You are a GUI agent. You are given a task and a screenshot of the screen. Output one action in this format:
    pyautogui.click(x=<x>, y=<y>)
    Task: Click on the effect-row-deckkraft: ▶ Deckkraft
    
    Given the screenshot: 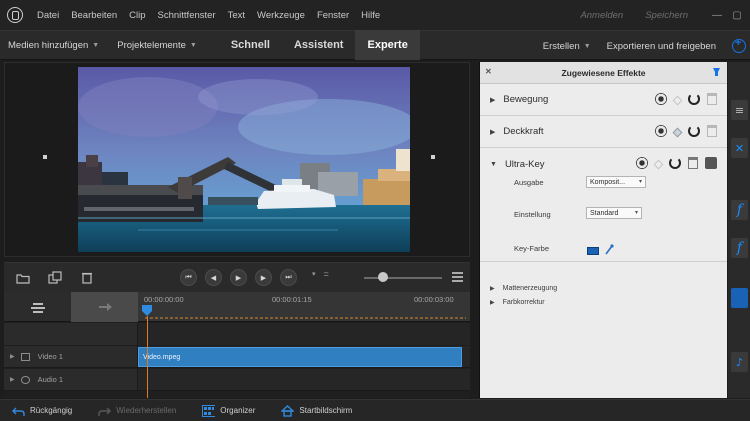 What is the action you would take?
    pyautogui.click(x=603, y=132)
    